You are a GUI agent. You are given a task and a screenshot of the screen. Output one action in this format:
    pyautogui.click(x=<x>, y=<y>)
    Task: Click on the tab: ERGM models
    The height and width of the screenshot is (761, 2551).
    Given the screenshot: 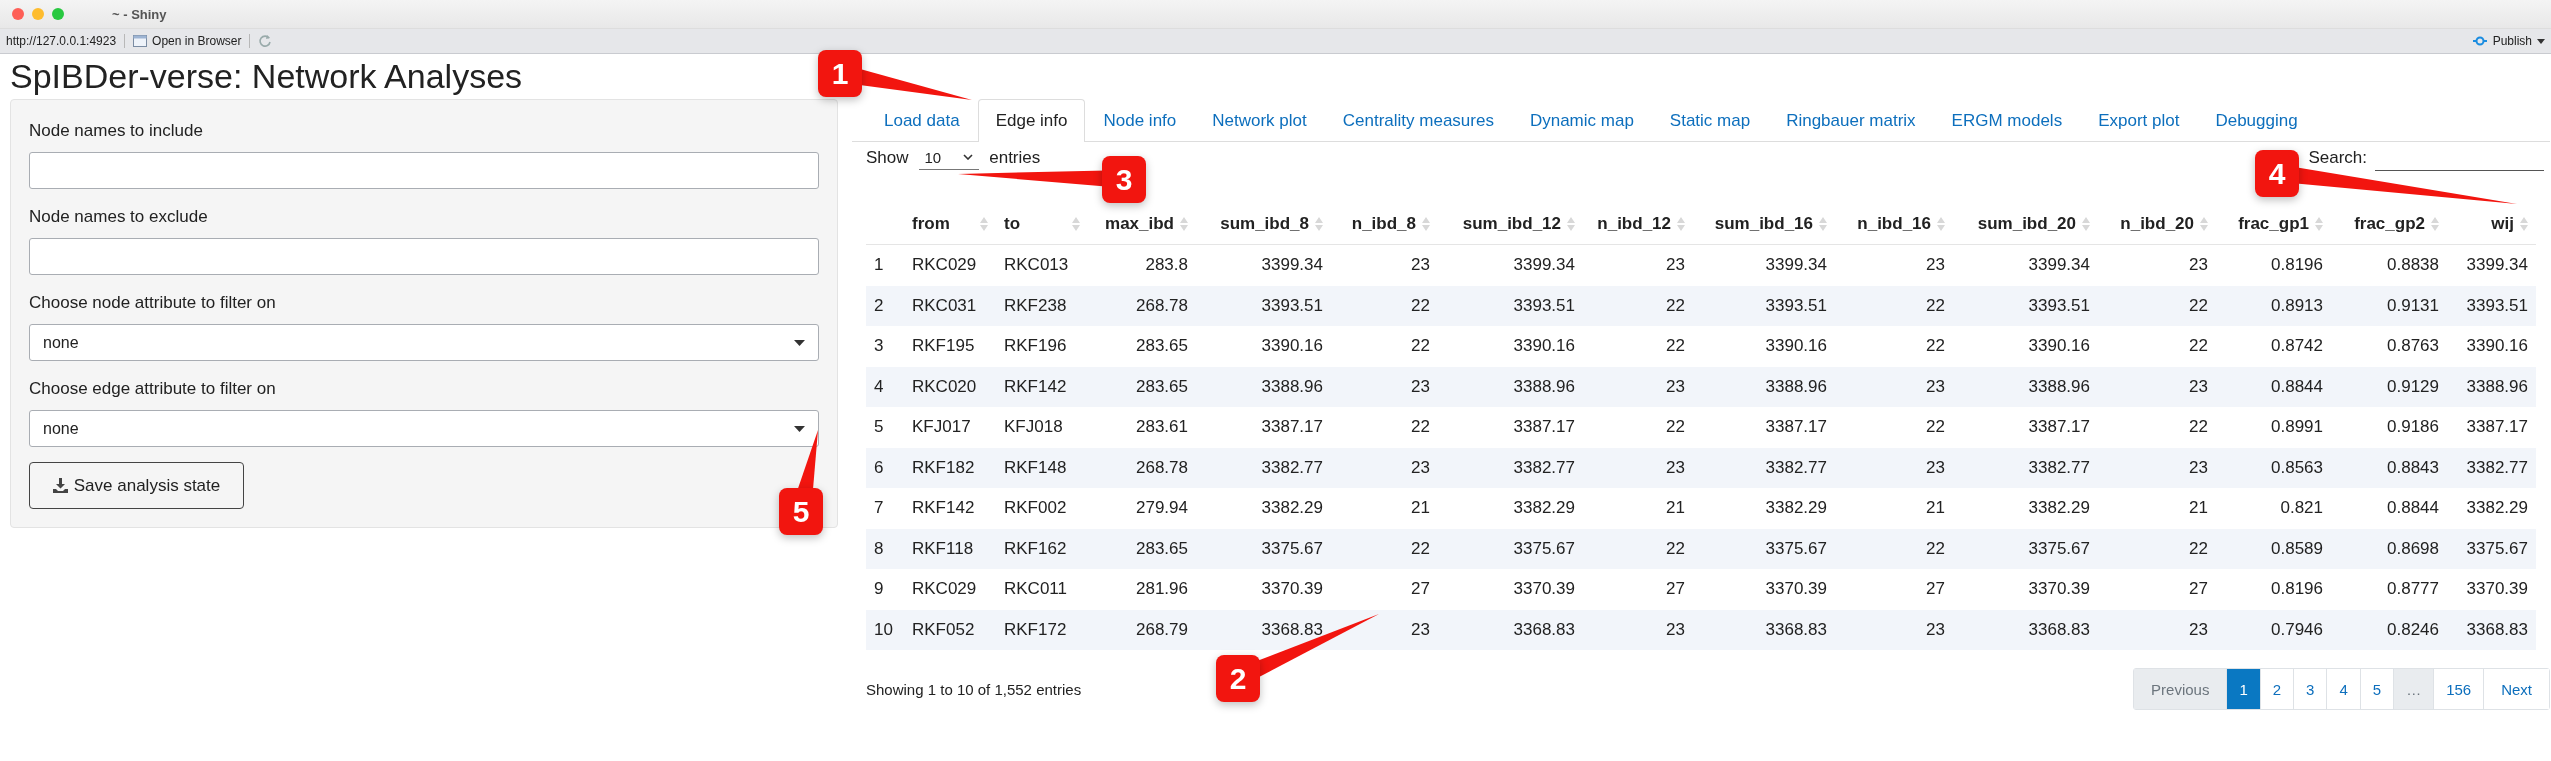 What is the action you would take?
    pyautogui.click(x=2007, y=120)
    